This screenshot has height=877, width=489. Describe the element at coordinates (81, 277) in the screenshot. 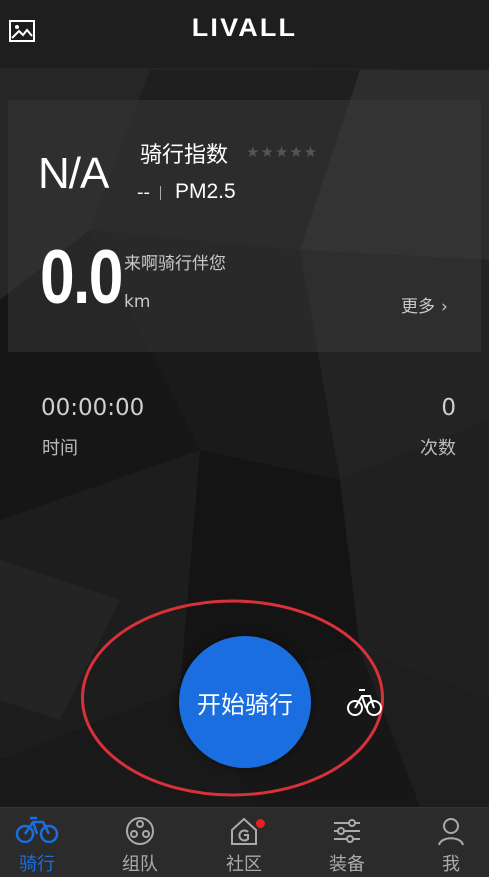

I see `distance-value: 0.0` at that location.